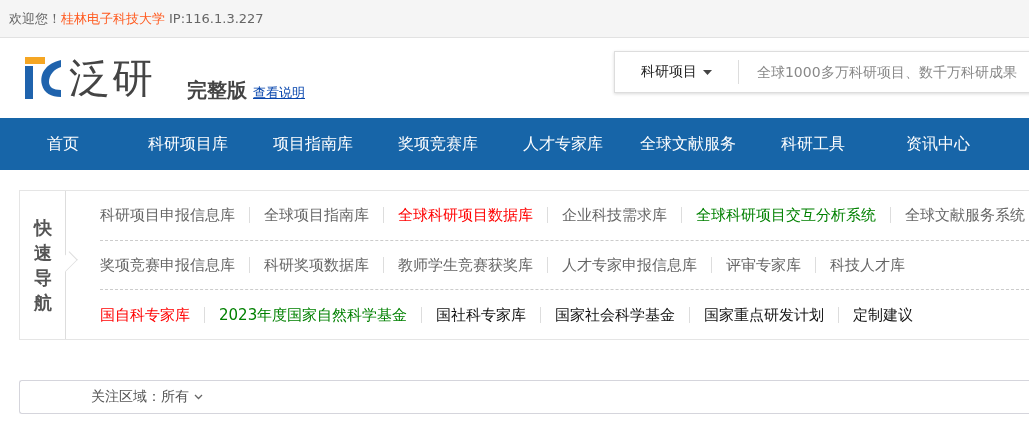  Describe the element at coordinates (174, 265) in the screenshot. I see `quick-link: 奖项竞赛申报信息库` at that location.